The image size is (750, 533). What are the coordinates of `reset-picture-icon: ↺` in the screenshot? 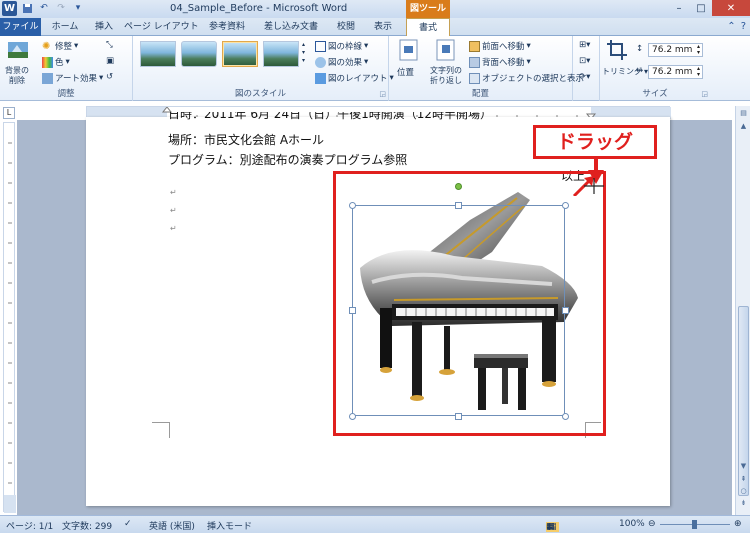 It's located at (109, 77).